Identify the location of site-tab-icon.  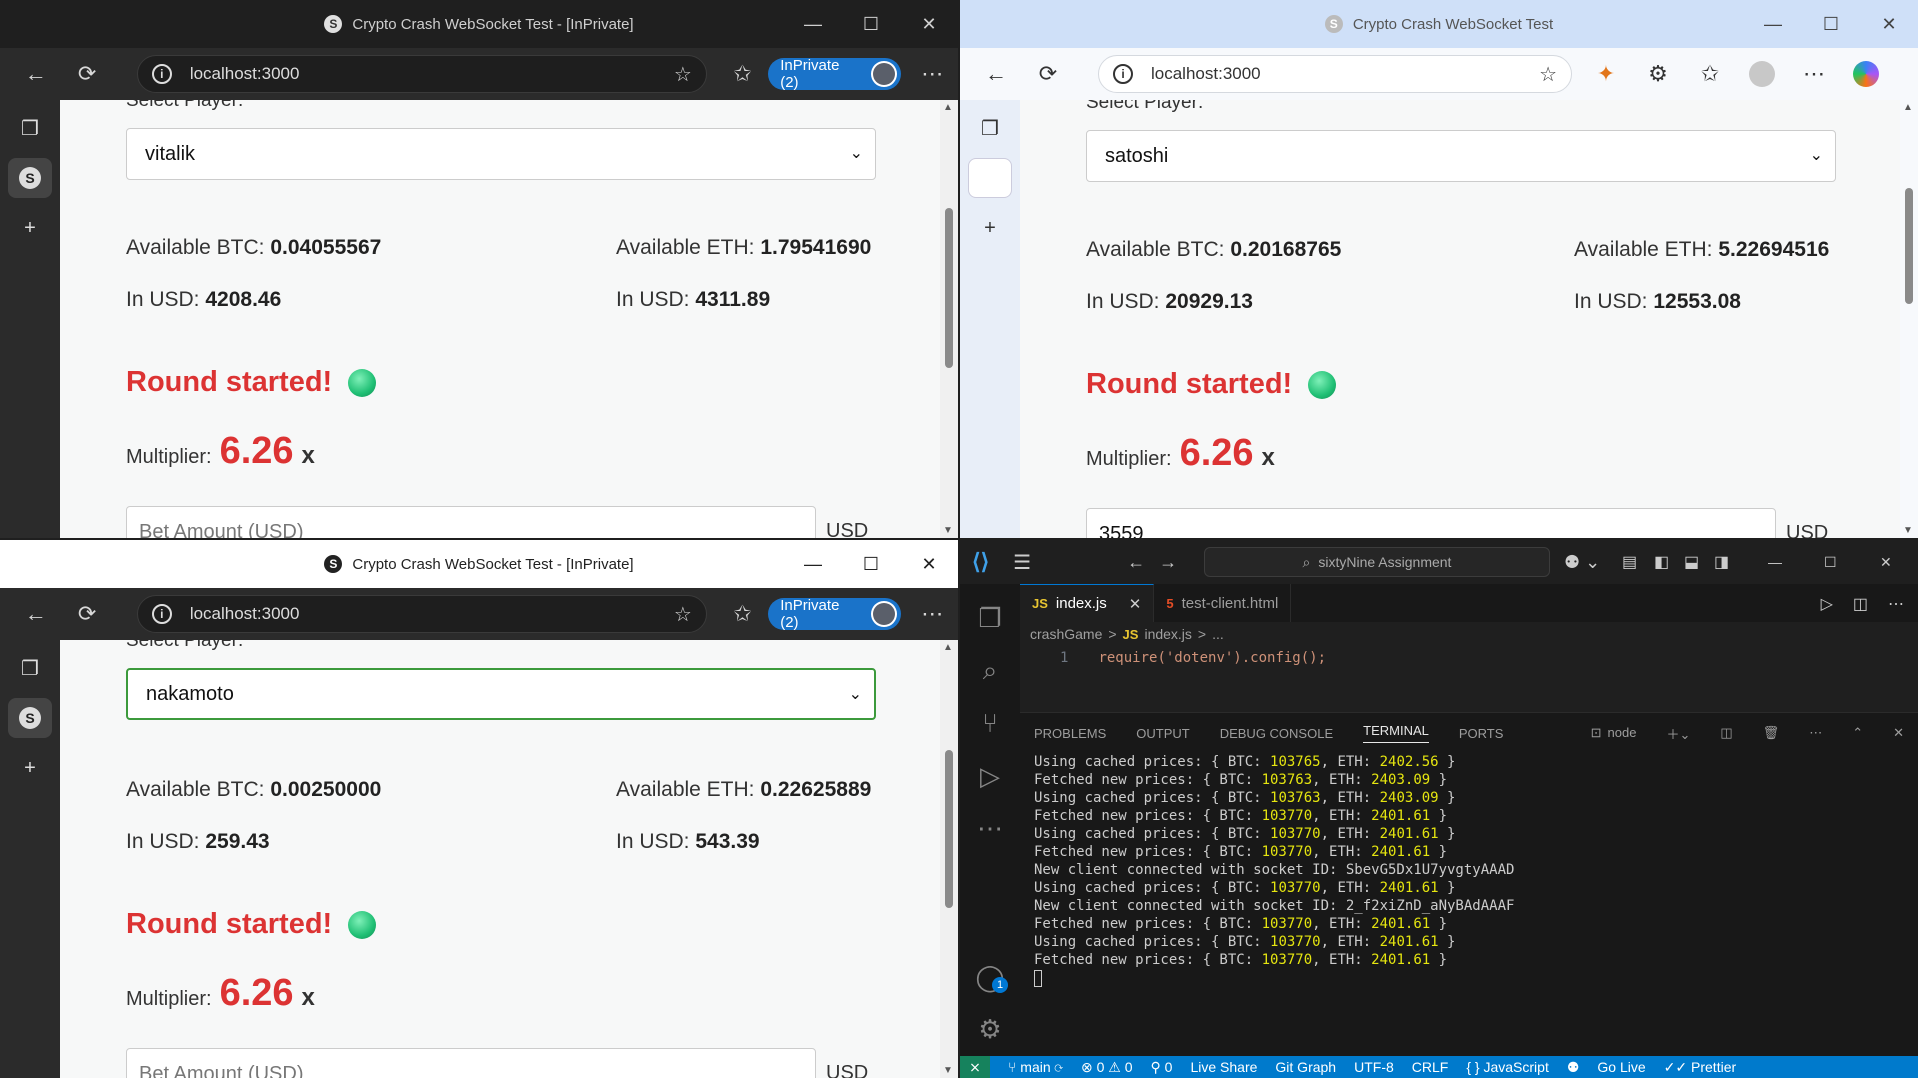
(990, 178).